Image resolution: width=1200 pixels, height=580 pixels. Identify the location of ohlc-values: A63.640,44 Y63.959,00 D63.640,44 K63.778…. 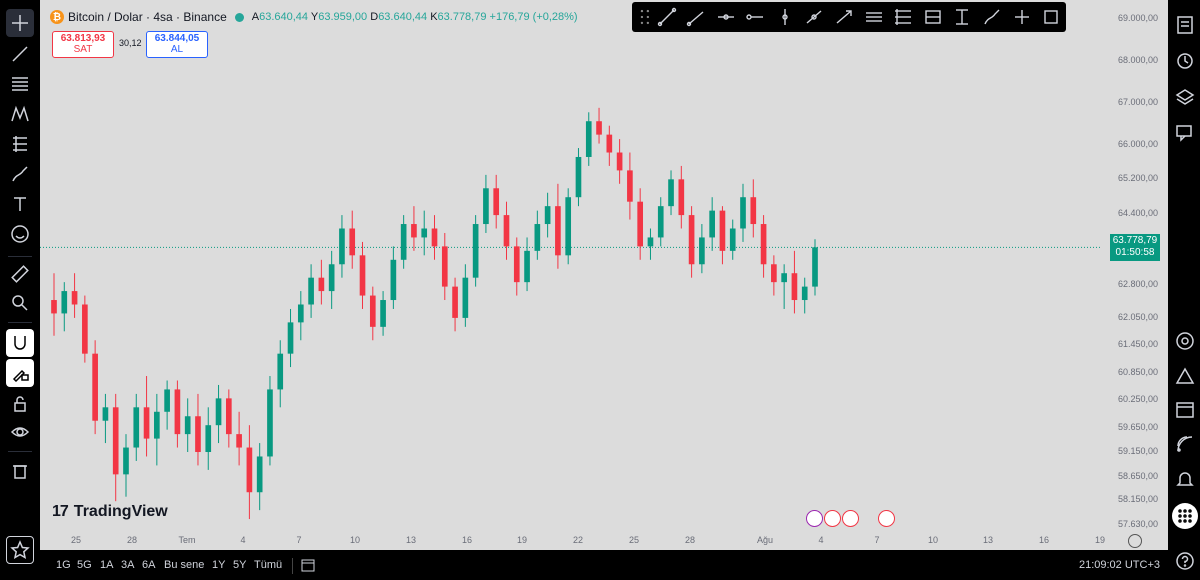
(414, 17).